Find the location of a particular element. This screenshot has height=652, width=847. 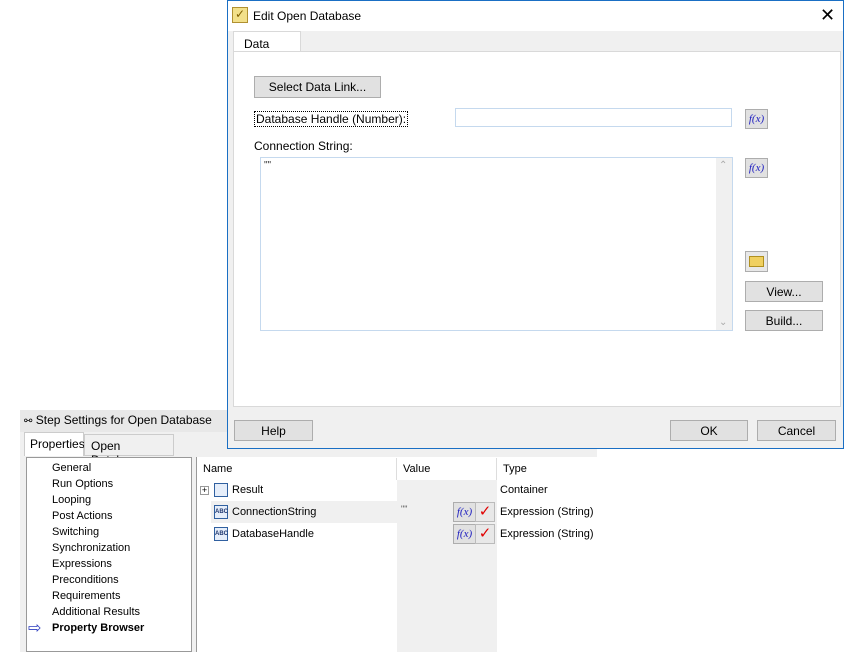

scroll-down-icon: ⌄ is located at coordinates (723, 322).